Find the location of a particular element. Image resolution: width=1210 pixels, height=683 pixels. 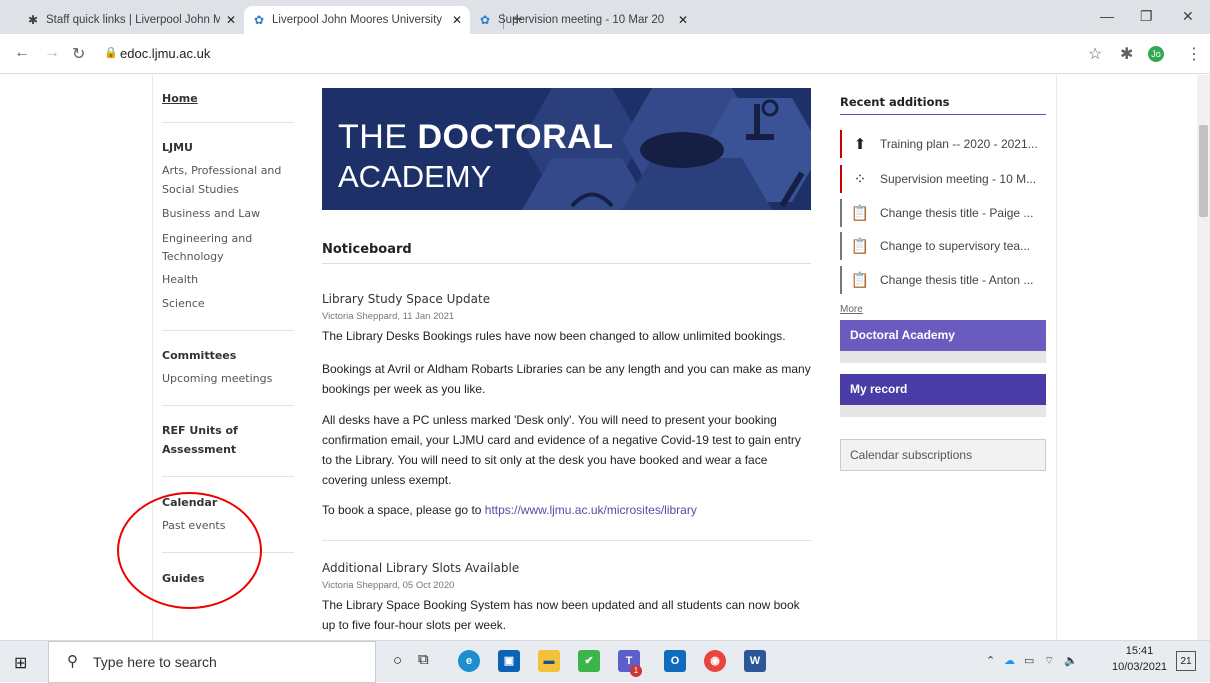

doctoral-academy-banner: THE DOCTORAL ACADEMY is located at coordinates (566, 149).